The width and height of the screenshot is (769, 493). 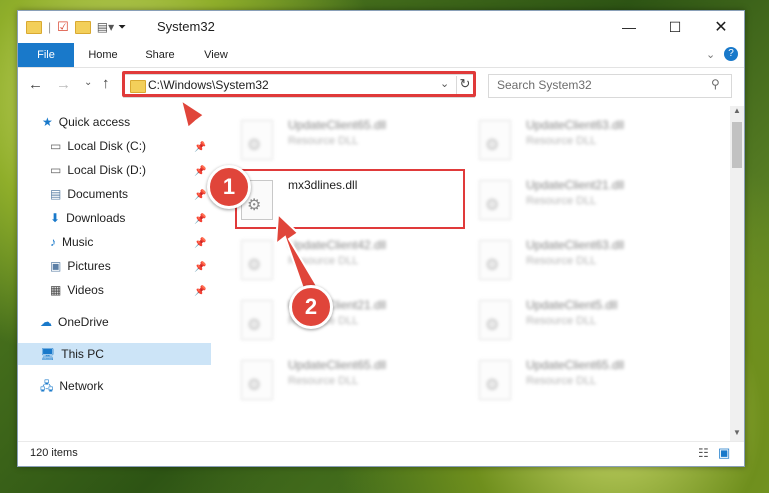 What do you see at coordinates (311, 307) in the screenshot?
I see `step-2-badge: 2` at bounding box center [311, 307].